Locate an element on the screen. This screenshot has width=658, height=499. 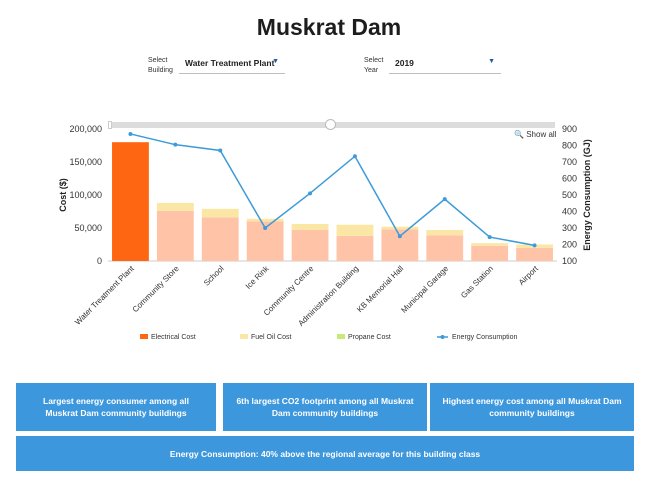
y-right-tick-label: 600 is located at coordinates (569, 179).